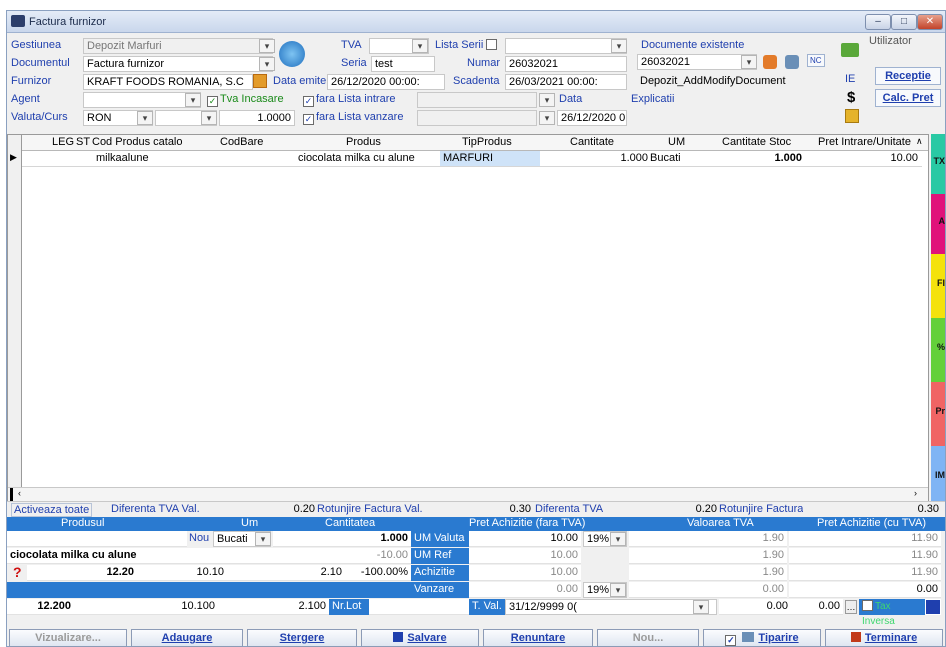 This screenshot has height=647, width=946. What do you see at coordinates (468, 494) in the screenshot?
I see `horizontal-scrollbar: ‹ ›` at bounding box center [468, 494].